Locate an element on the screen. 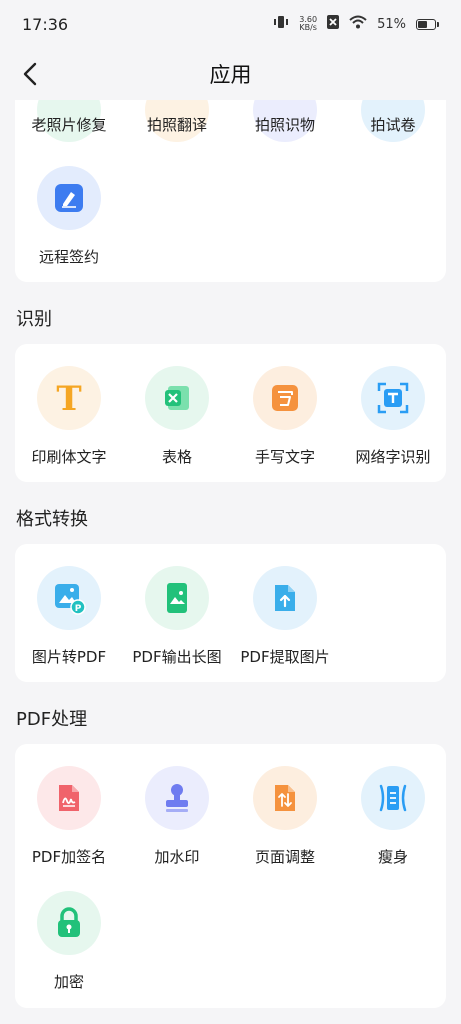 The width and height of the screenshot is (461, 1024). svg-text: T is located at coordinates (68, 398).